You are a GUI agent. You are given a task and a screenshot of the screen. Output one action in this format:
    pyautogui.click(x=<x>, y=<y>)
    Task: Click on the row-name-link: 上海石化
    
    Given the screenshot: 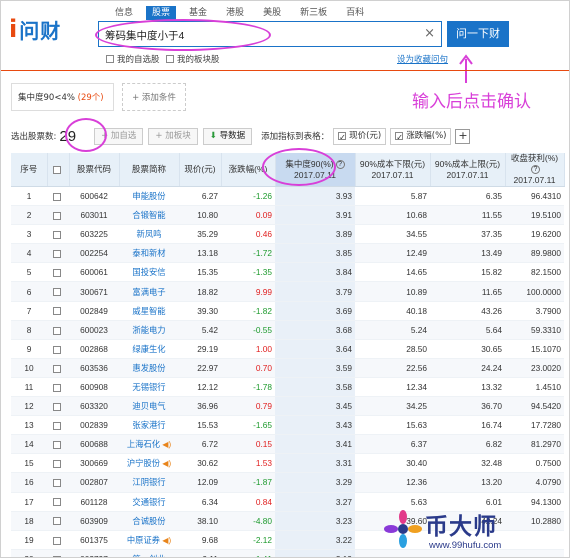 What is the action you would take?
    pyautogui.click(x=143, y=444)
    